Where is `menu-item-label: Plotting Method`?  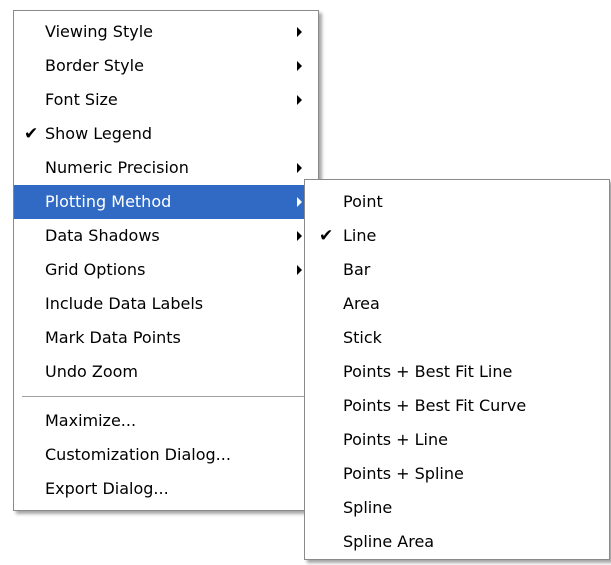 menu-item-label: Plotting Method is located at coordinates (108, 201).